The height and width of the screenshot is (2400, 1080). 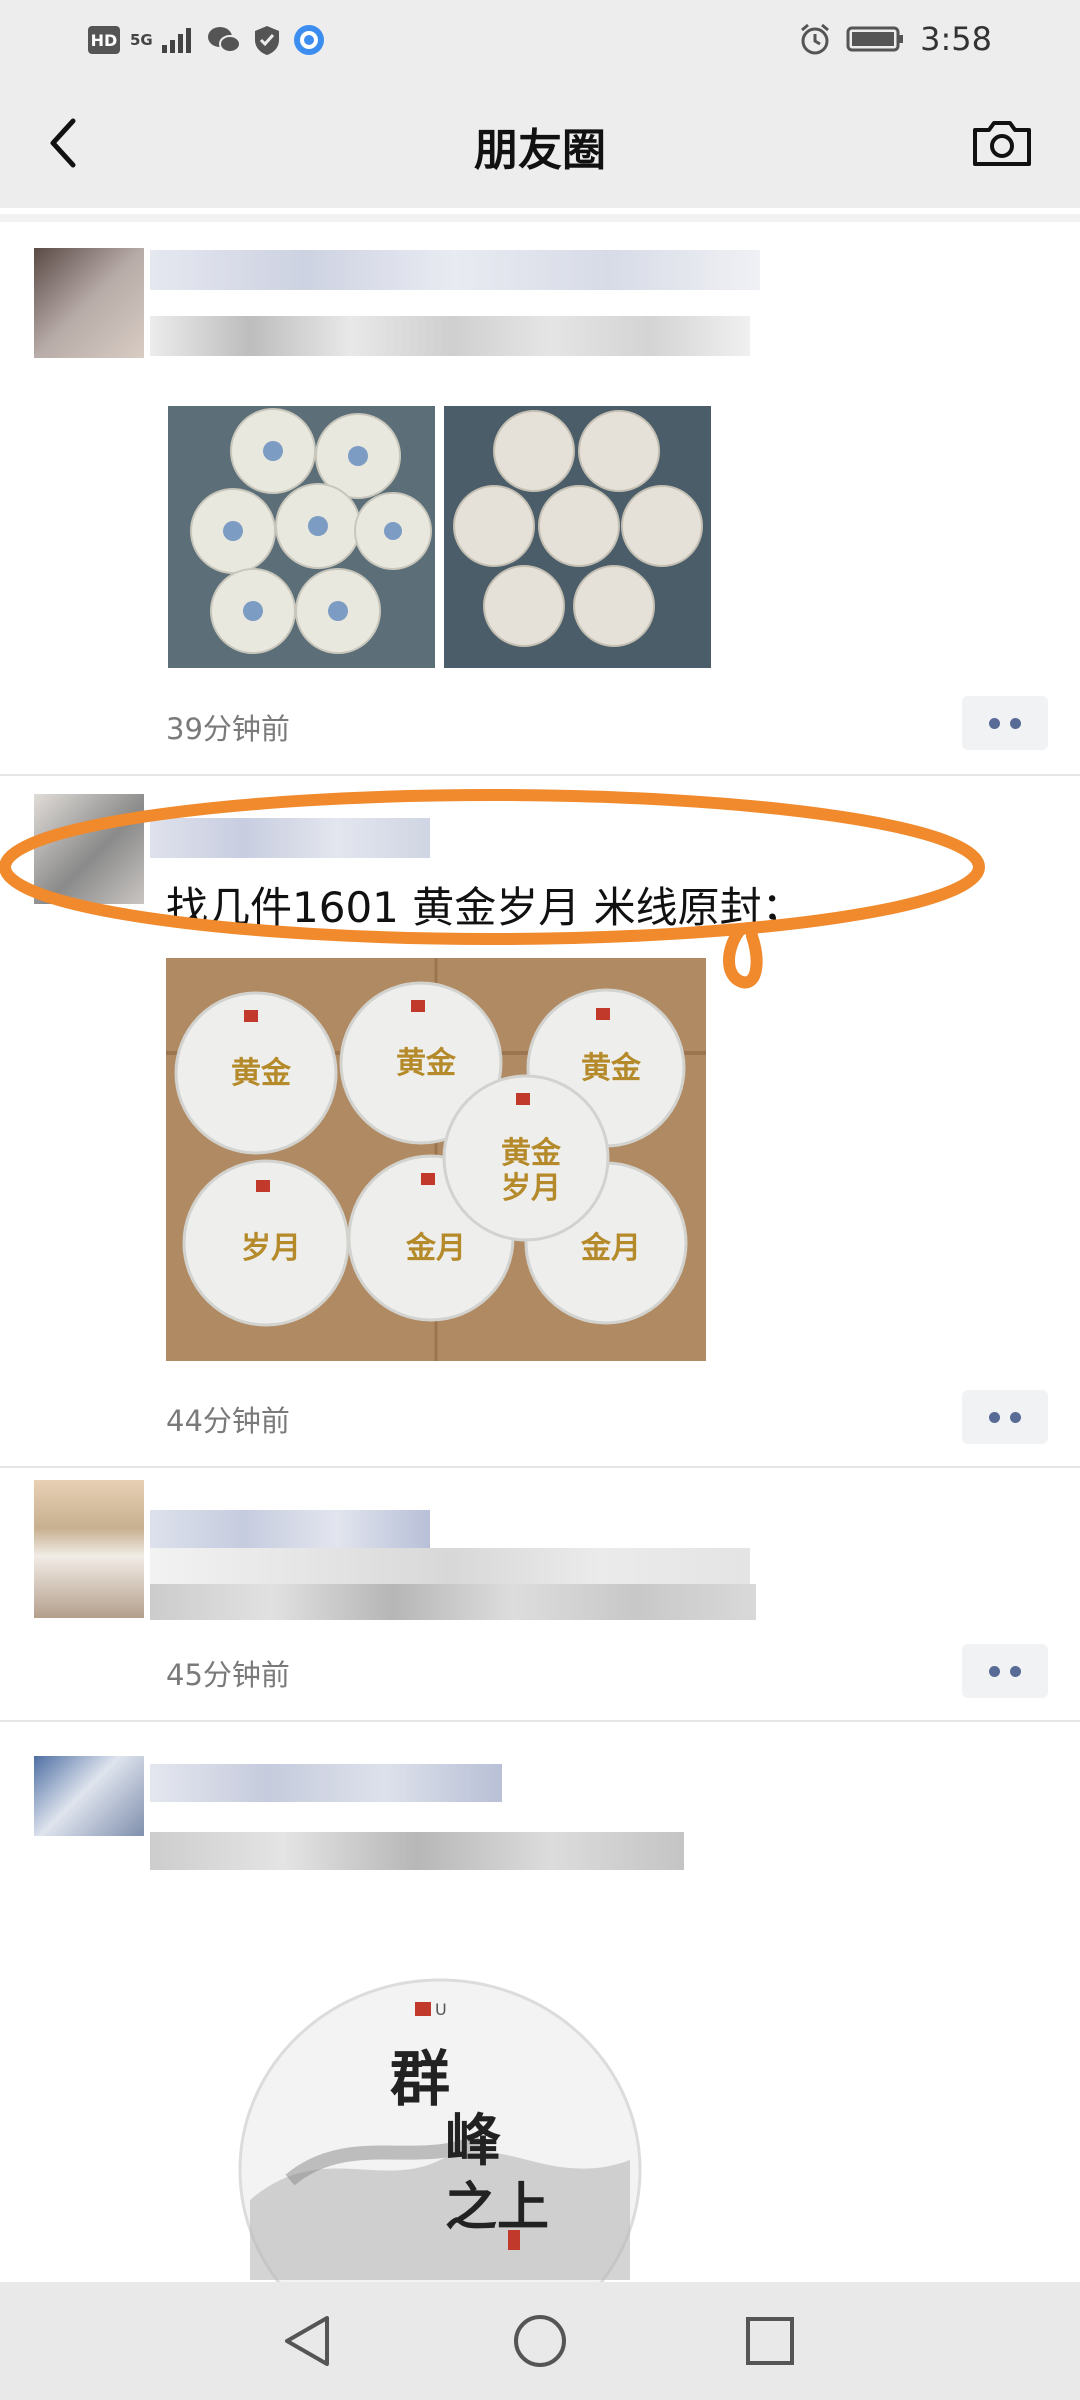 What do you see at coordinates (89, 1549) in the screenshot?
I see `post-3-avatar` at bounding box center [89, 1549].